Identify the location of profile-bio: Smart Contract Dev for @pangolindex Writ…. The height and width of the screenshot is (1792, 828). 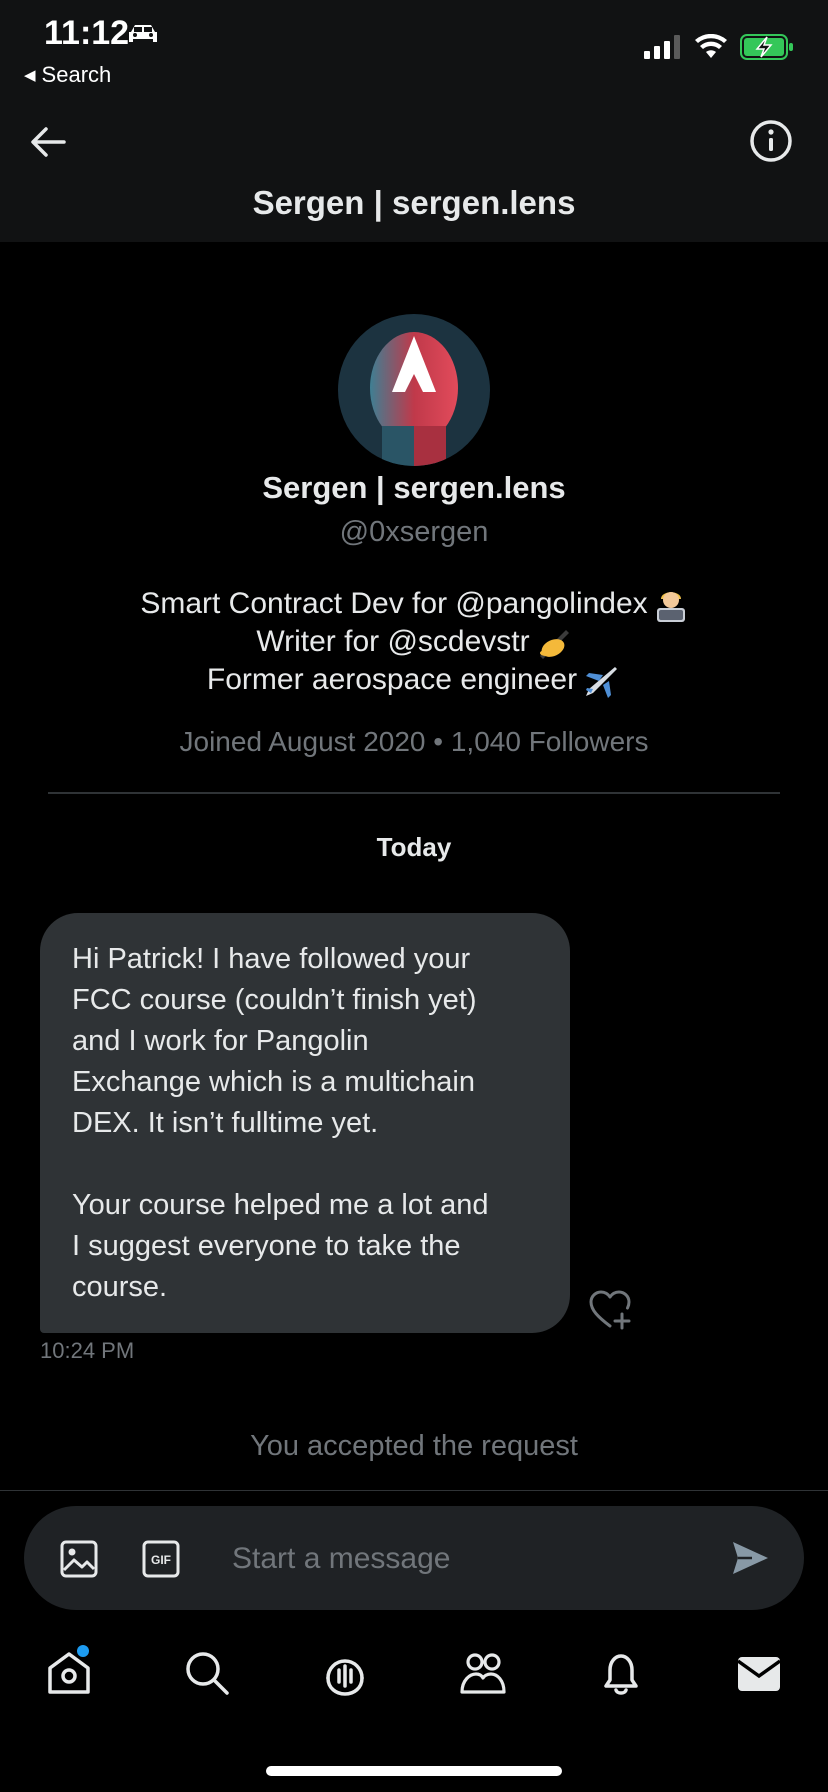
(414, 642).